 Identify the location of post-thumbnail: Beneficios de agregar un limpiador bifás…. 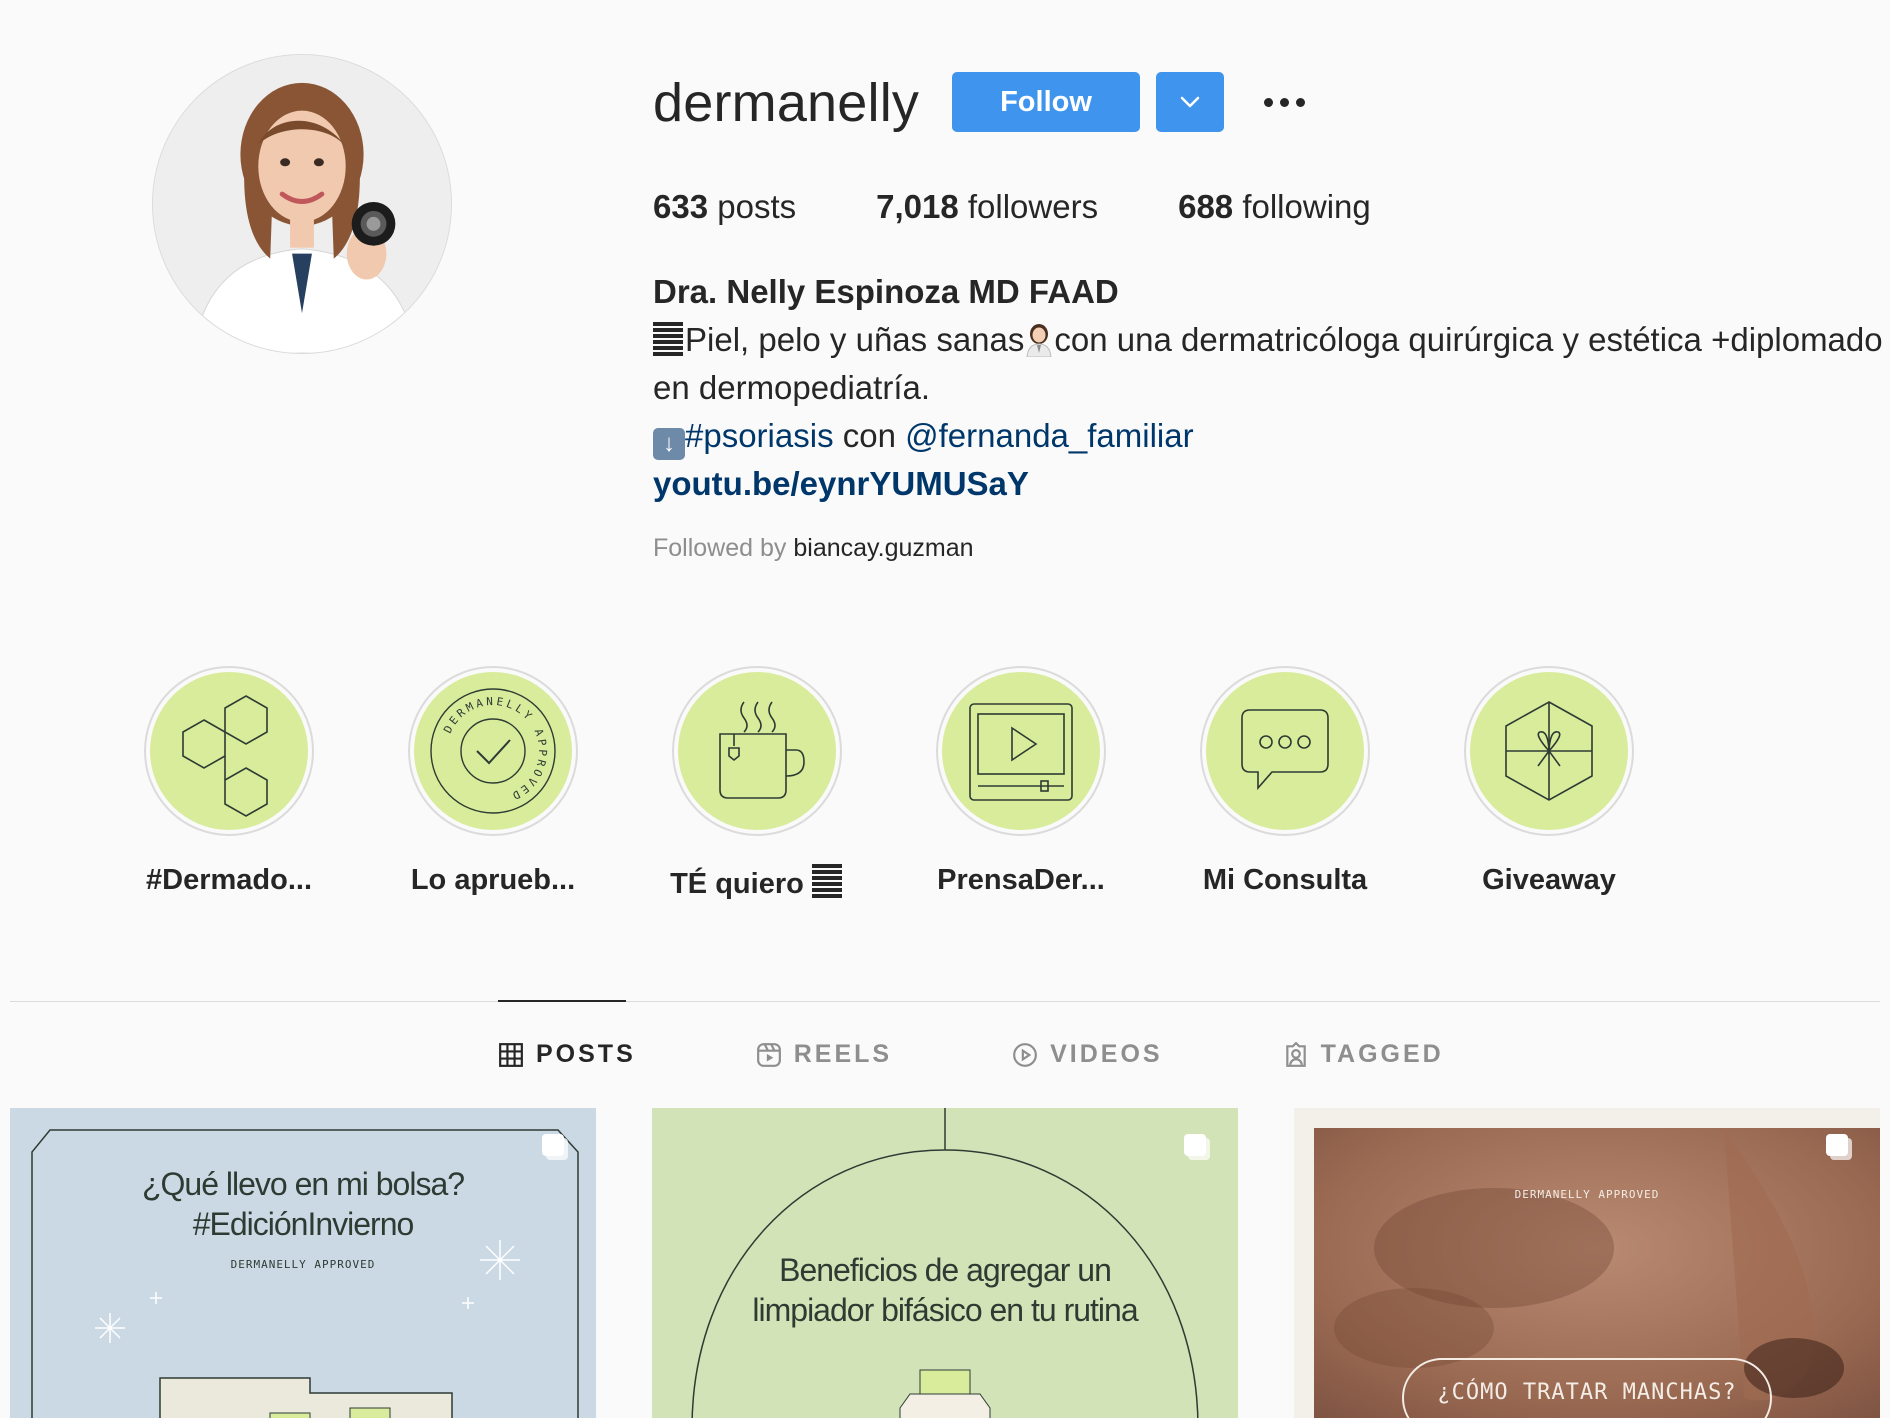
(945, 1263).